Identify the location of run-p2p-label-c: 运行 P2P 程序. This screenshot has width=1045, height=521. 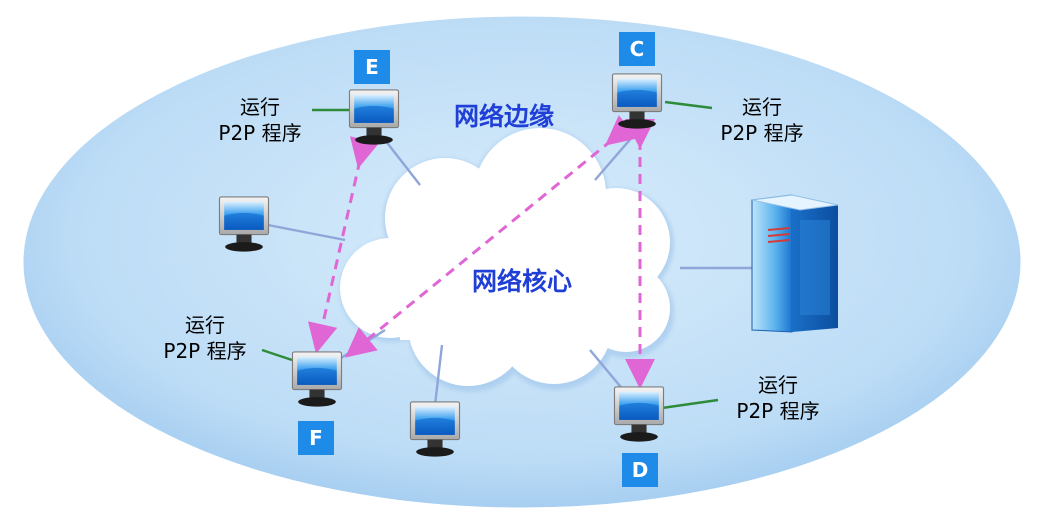
(762, 120).